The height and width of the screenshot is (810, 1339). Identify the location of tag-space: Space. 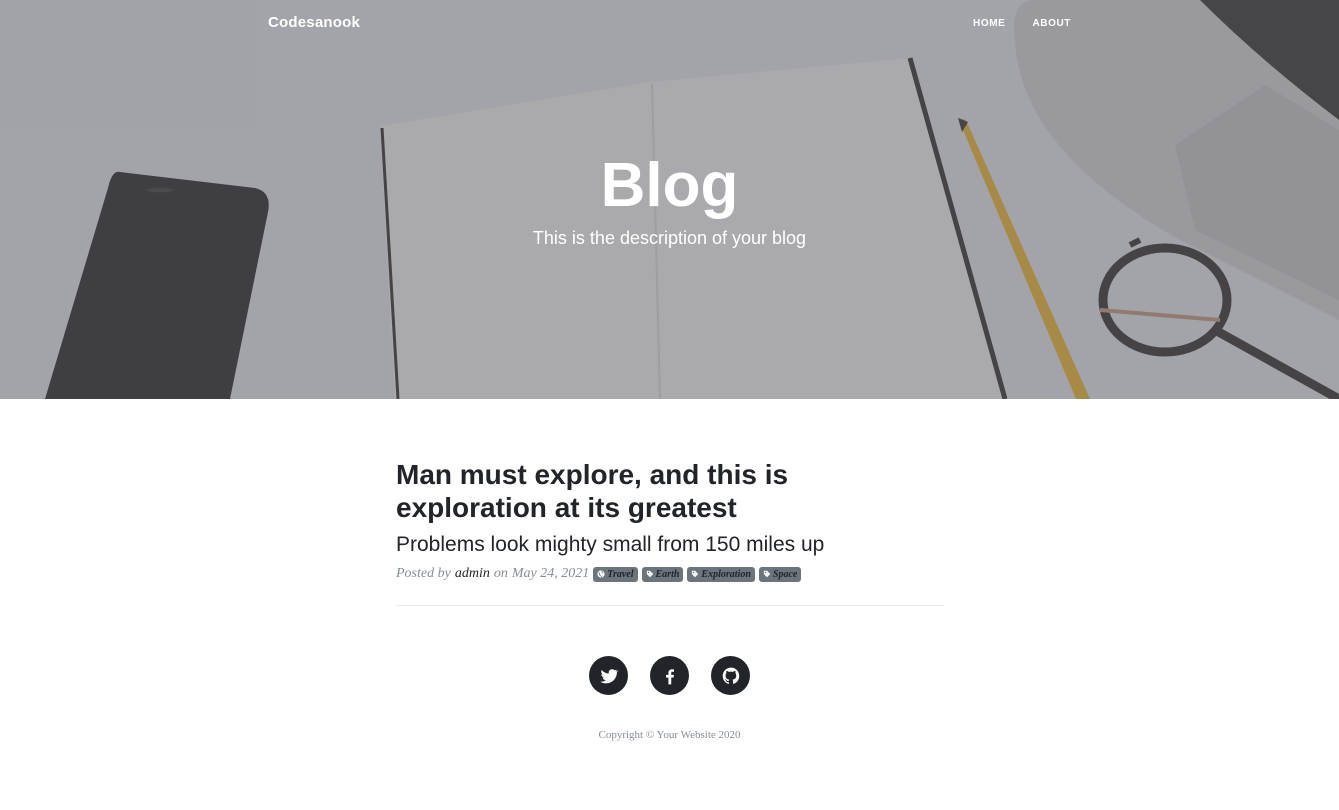
(780, 574).